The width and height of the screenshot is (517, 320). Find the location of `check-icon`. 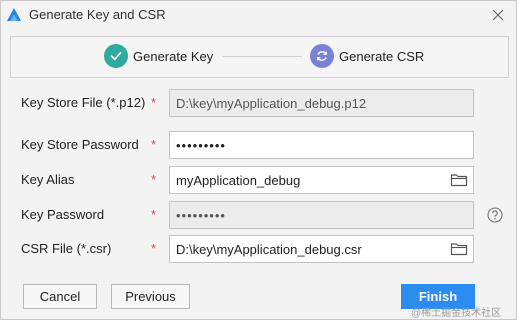

check-icon is located at coordinates (116, 56).